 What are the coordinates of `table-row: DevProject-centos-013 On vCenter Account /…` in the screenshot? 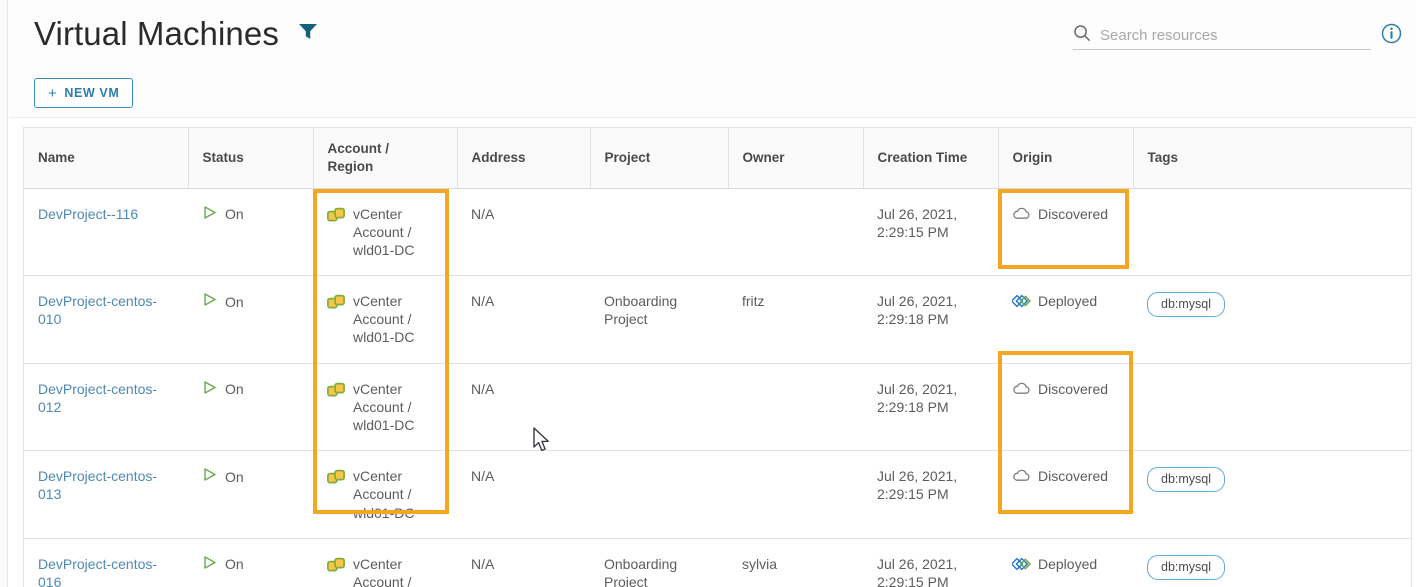 It's located at (717, 494).